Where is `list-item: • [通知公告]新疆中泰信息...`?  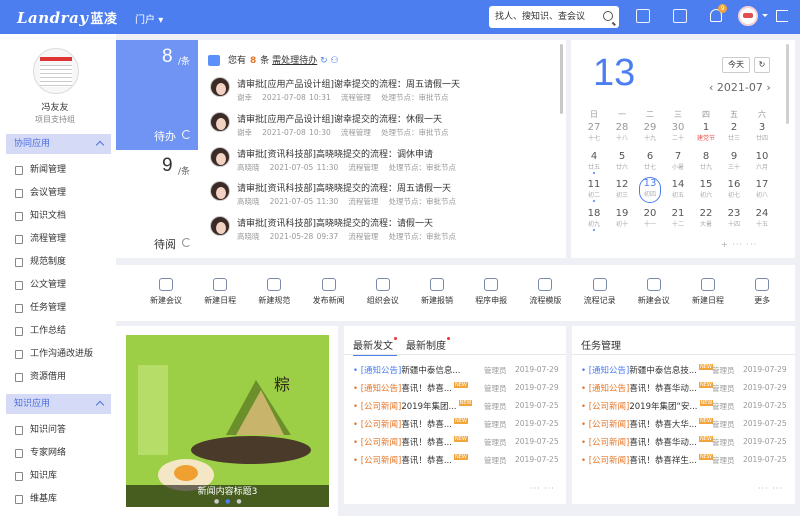
list-item: • [通知公告]新疆中泰信息... is located at coordinates (406, 370).